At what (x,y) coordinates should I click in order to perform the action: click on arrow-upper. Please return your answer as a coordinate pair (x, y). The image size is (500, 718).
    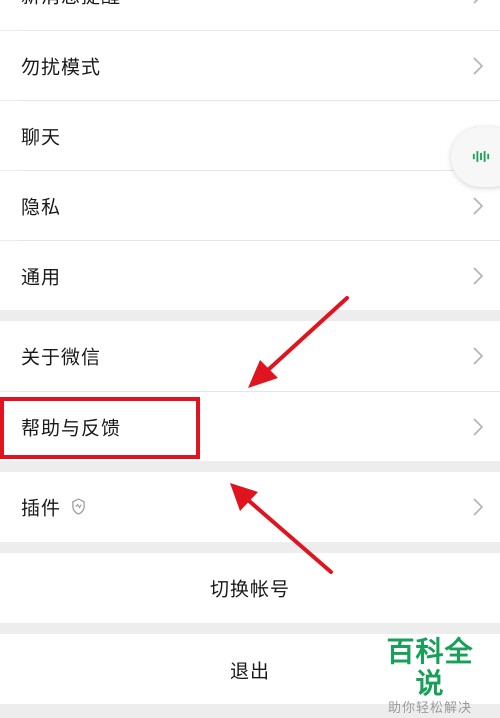
    Looking at the image, I should click on (298, 342).